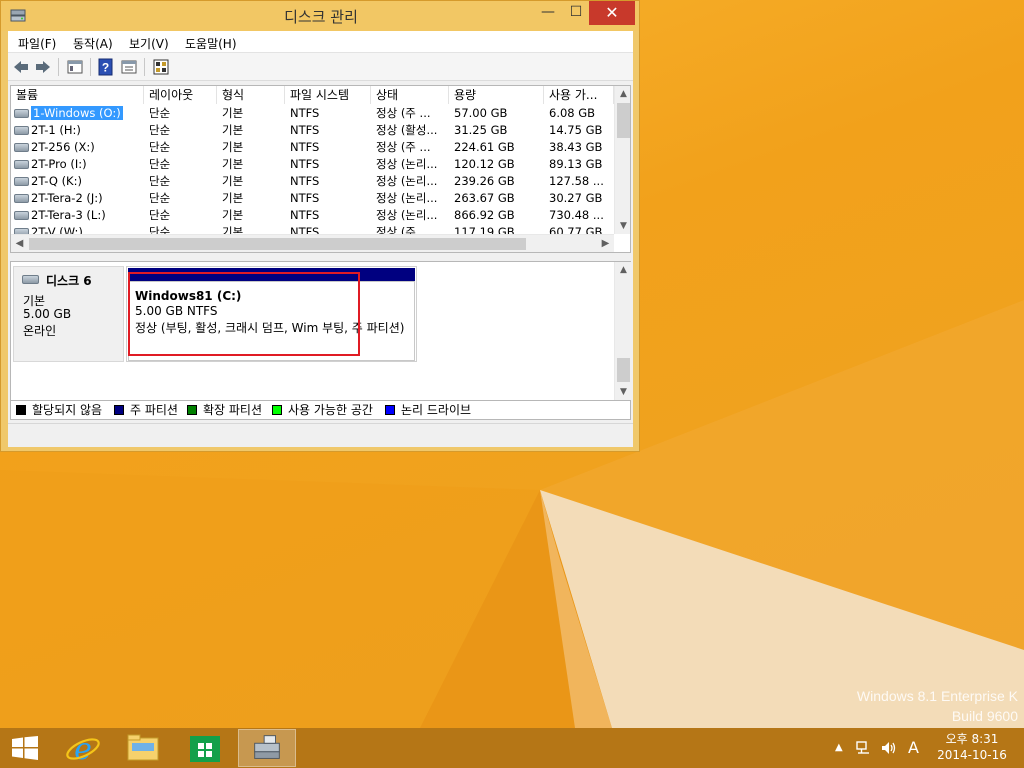 The width and height of the screenshot is (1024, 768). Describe the element at coordinates (68, 215) in the screenshot. I see `volume-name-text: 2T-Tera-3 (L:)` at that location.